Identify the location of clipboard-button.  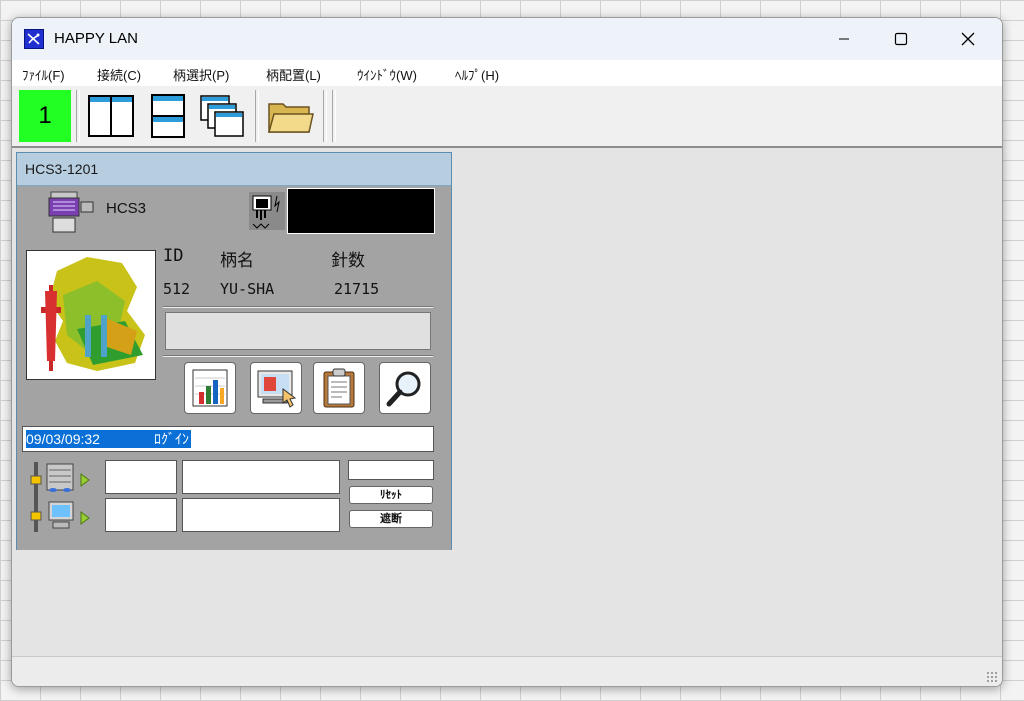
(339, 388).